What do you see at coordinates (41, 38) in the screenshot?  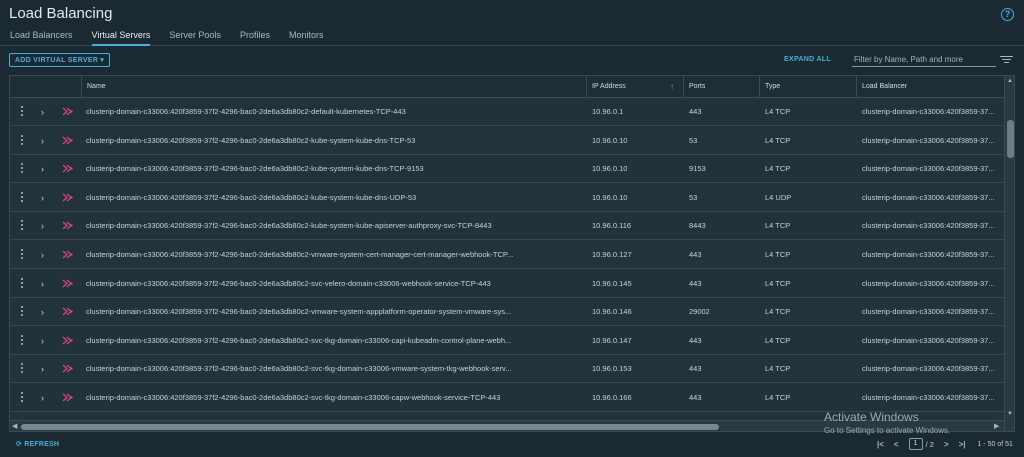 I see `tab-load-balancers: Load Balancers` at bounding box center [41, 38].